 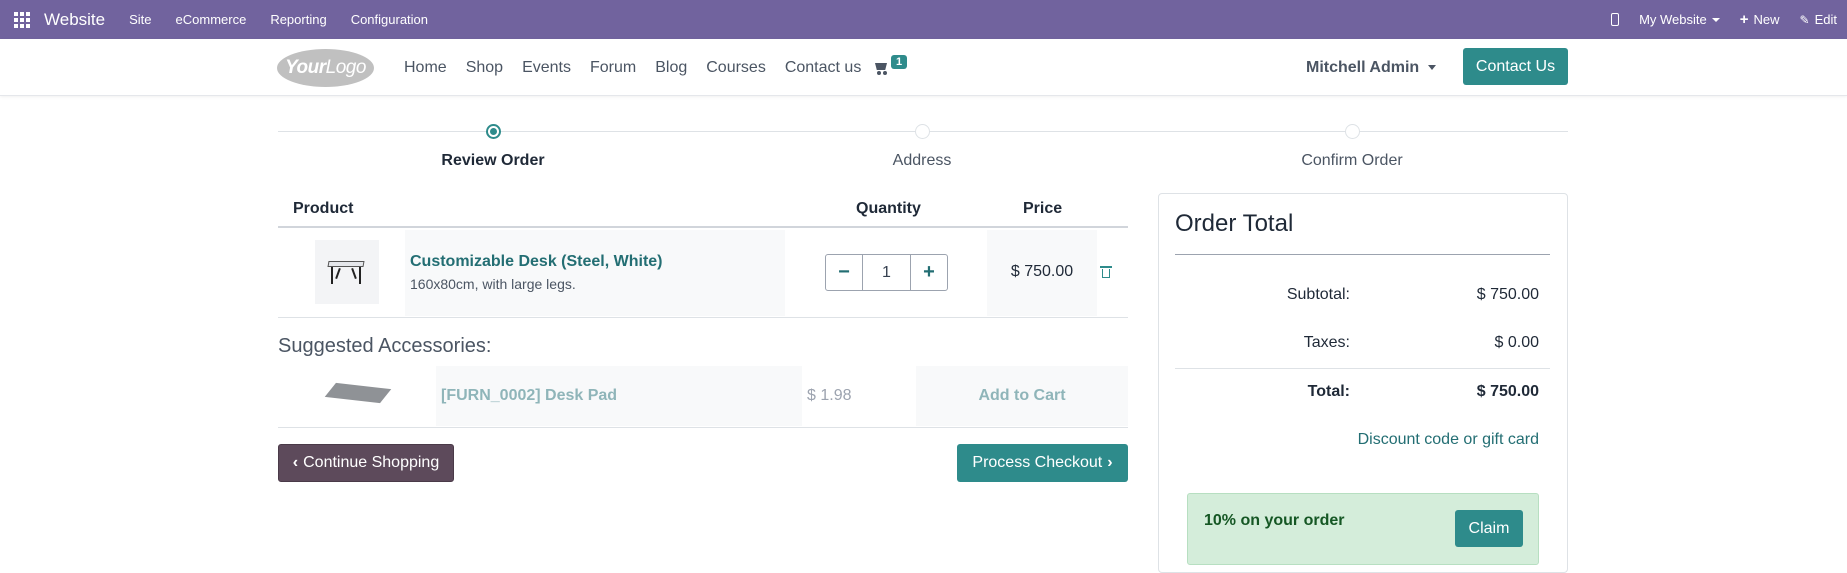 I want to click on claim-button: Claim, so click(x=1489, y=528).